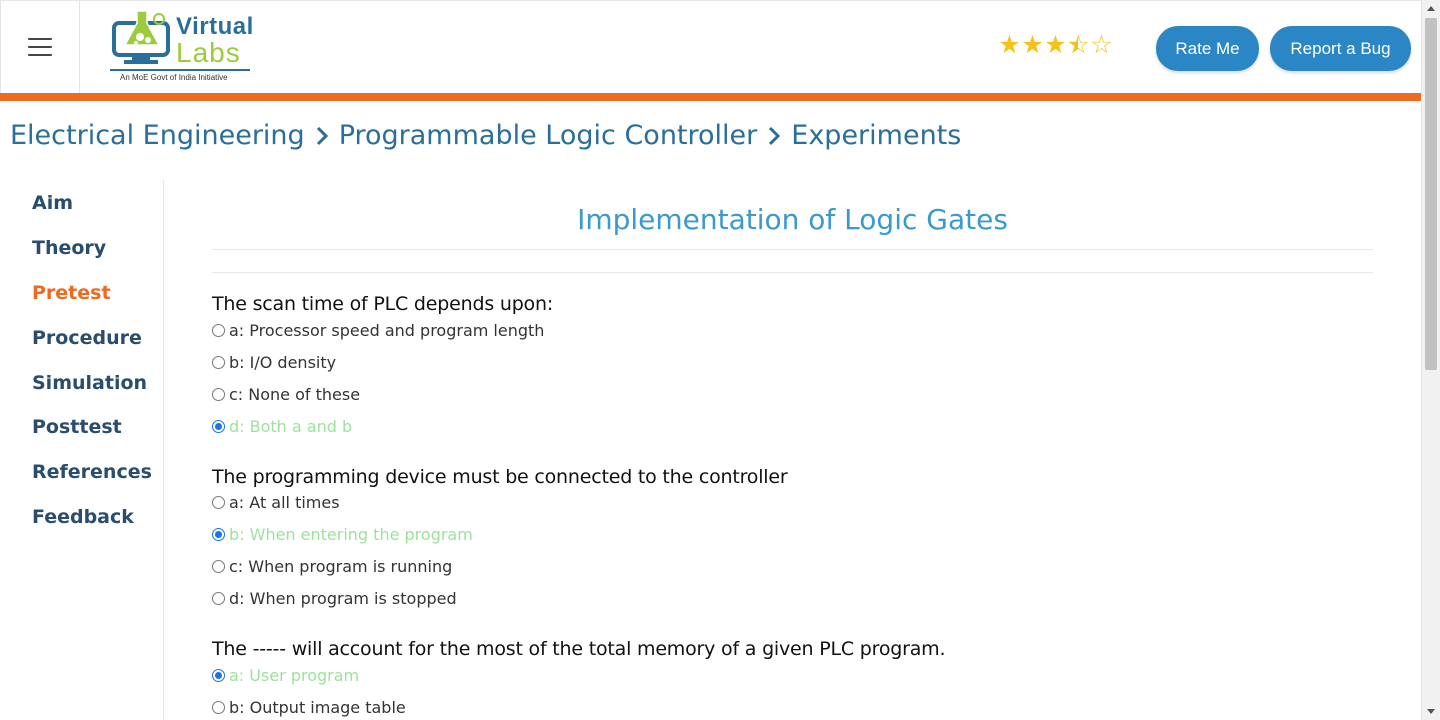 This screenshot has width=1440, height=720. I want to click on star-half-icon: ★☆, so click(1078, 45).